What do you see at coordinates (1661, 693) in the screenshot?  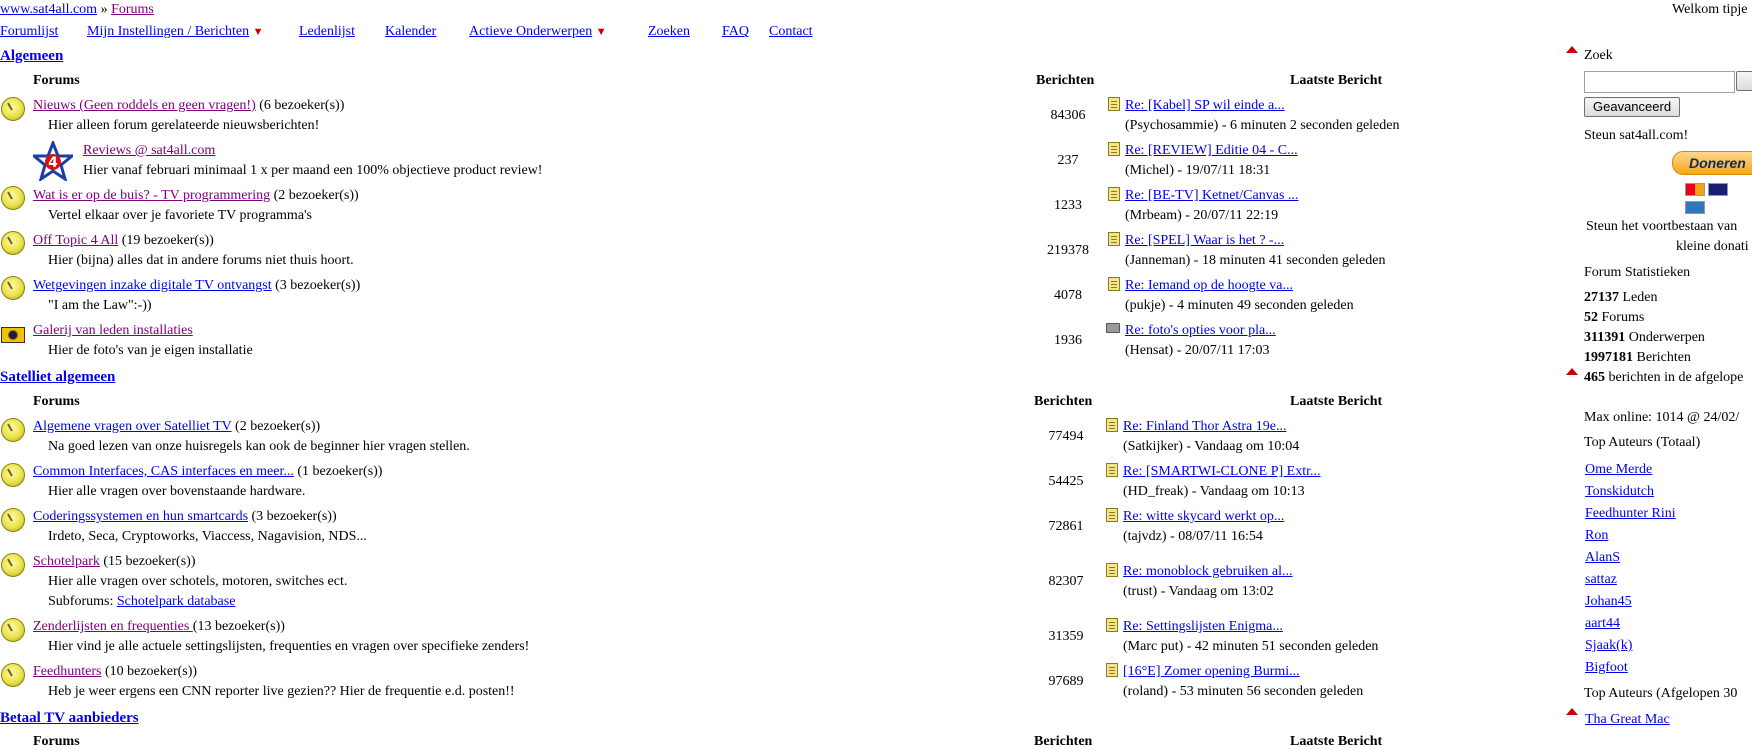 I see `top-authors-30-title: Top Auteurs (Afgelopen 30` at bounding box center [1661, 693].